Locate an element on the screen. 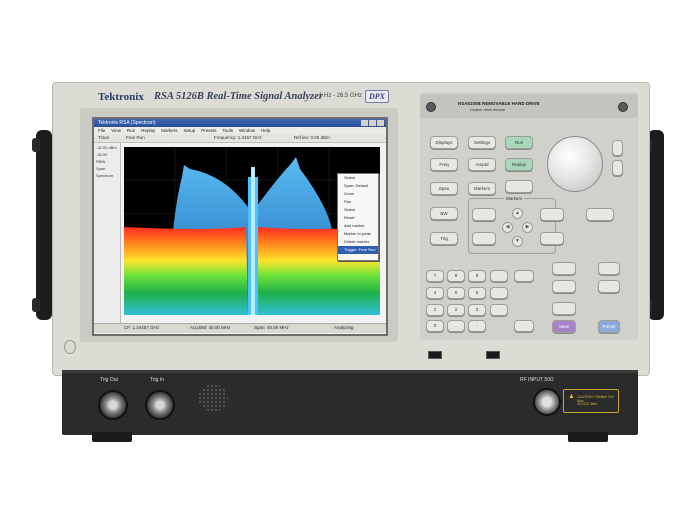  context-menu-item-selected: Trigger: Free Run is located at coordinates (358, 250).